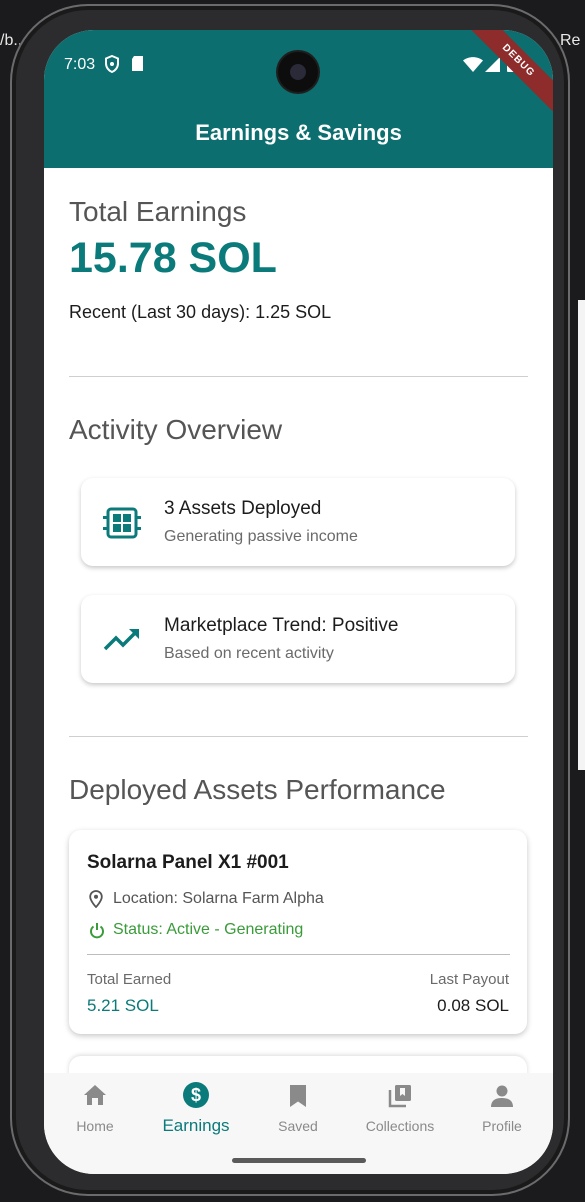 The height and width of the screenshot is (1202, 585). What do you see at coordinates (298, 1126) in the screenshot?
I see `nav-label: Saved` at bounding box center [298, 1126].